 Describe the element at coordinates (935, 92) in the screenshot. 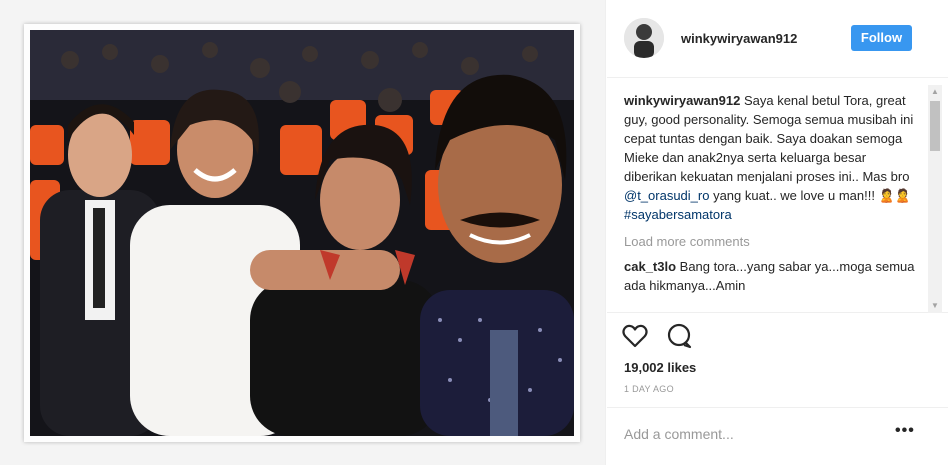

I see `scroll-up-arrow: ▲` at that location.